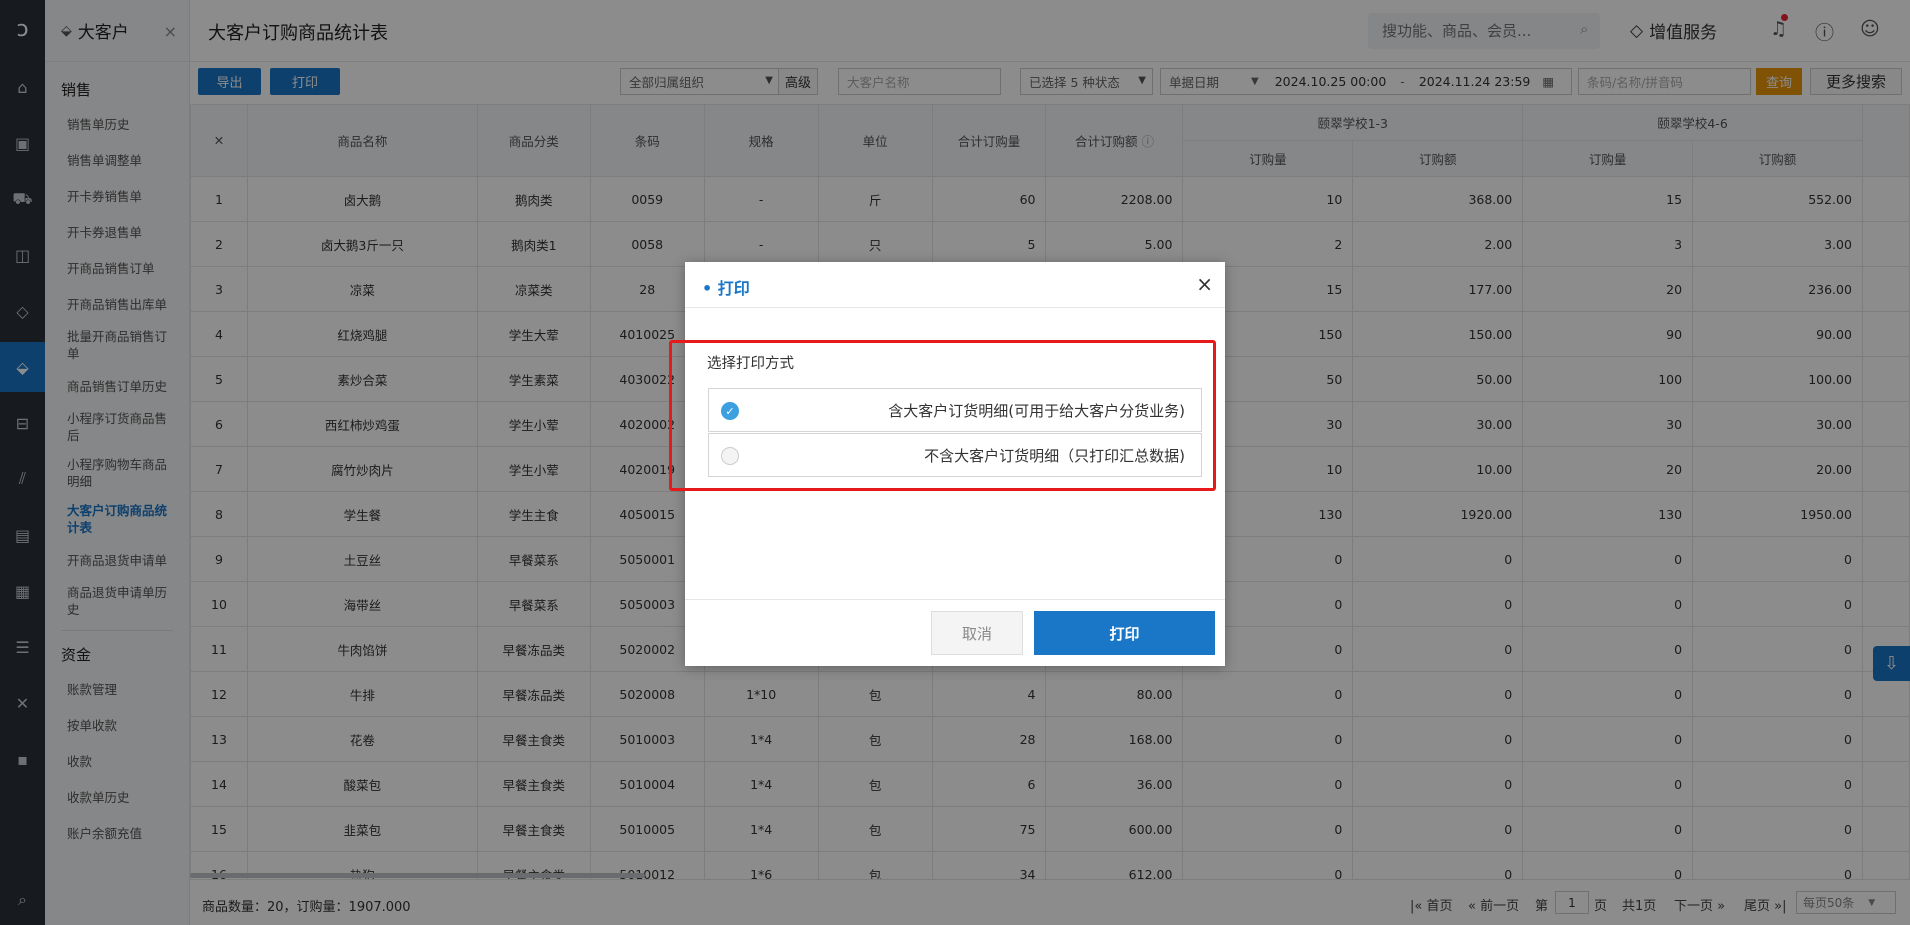 The image size is (1910, 925). I want to click on dialog-title: • 打印, so click(726, 288).